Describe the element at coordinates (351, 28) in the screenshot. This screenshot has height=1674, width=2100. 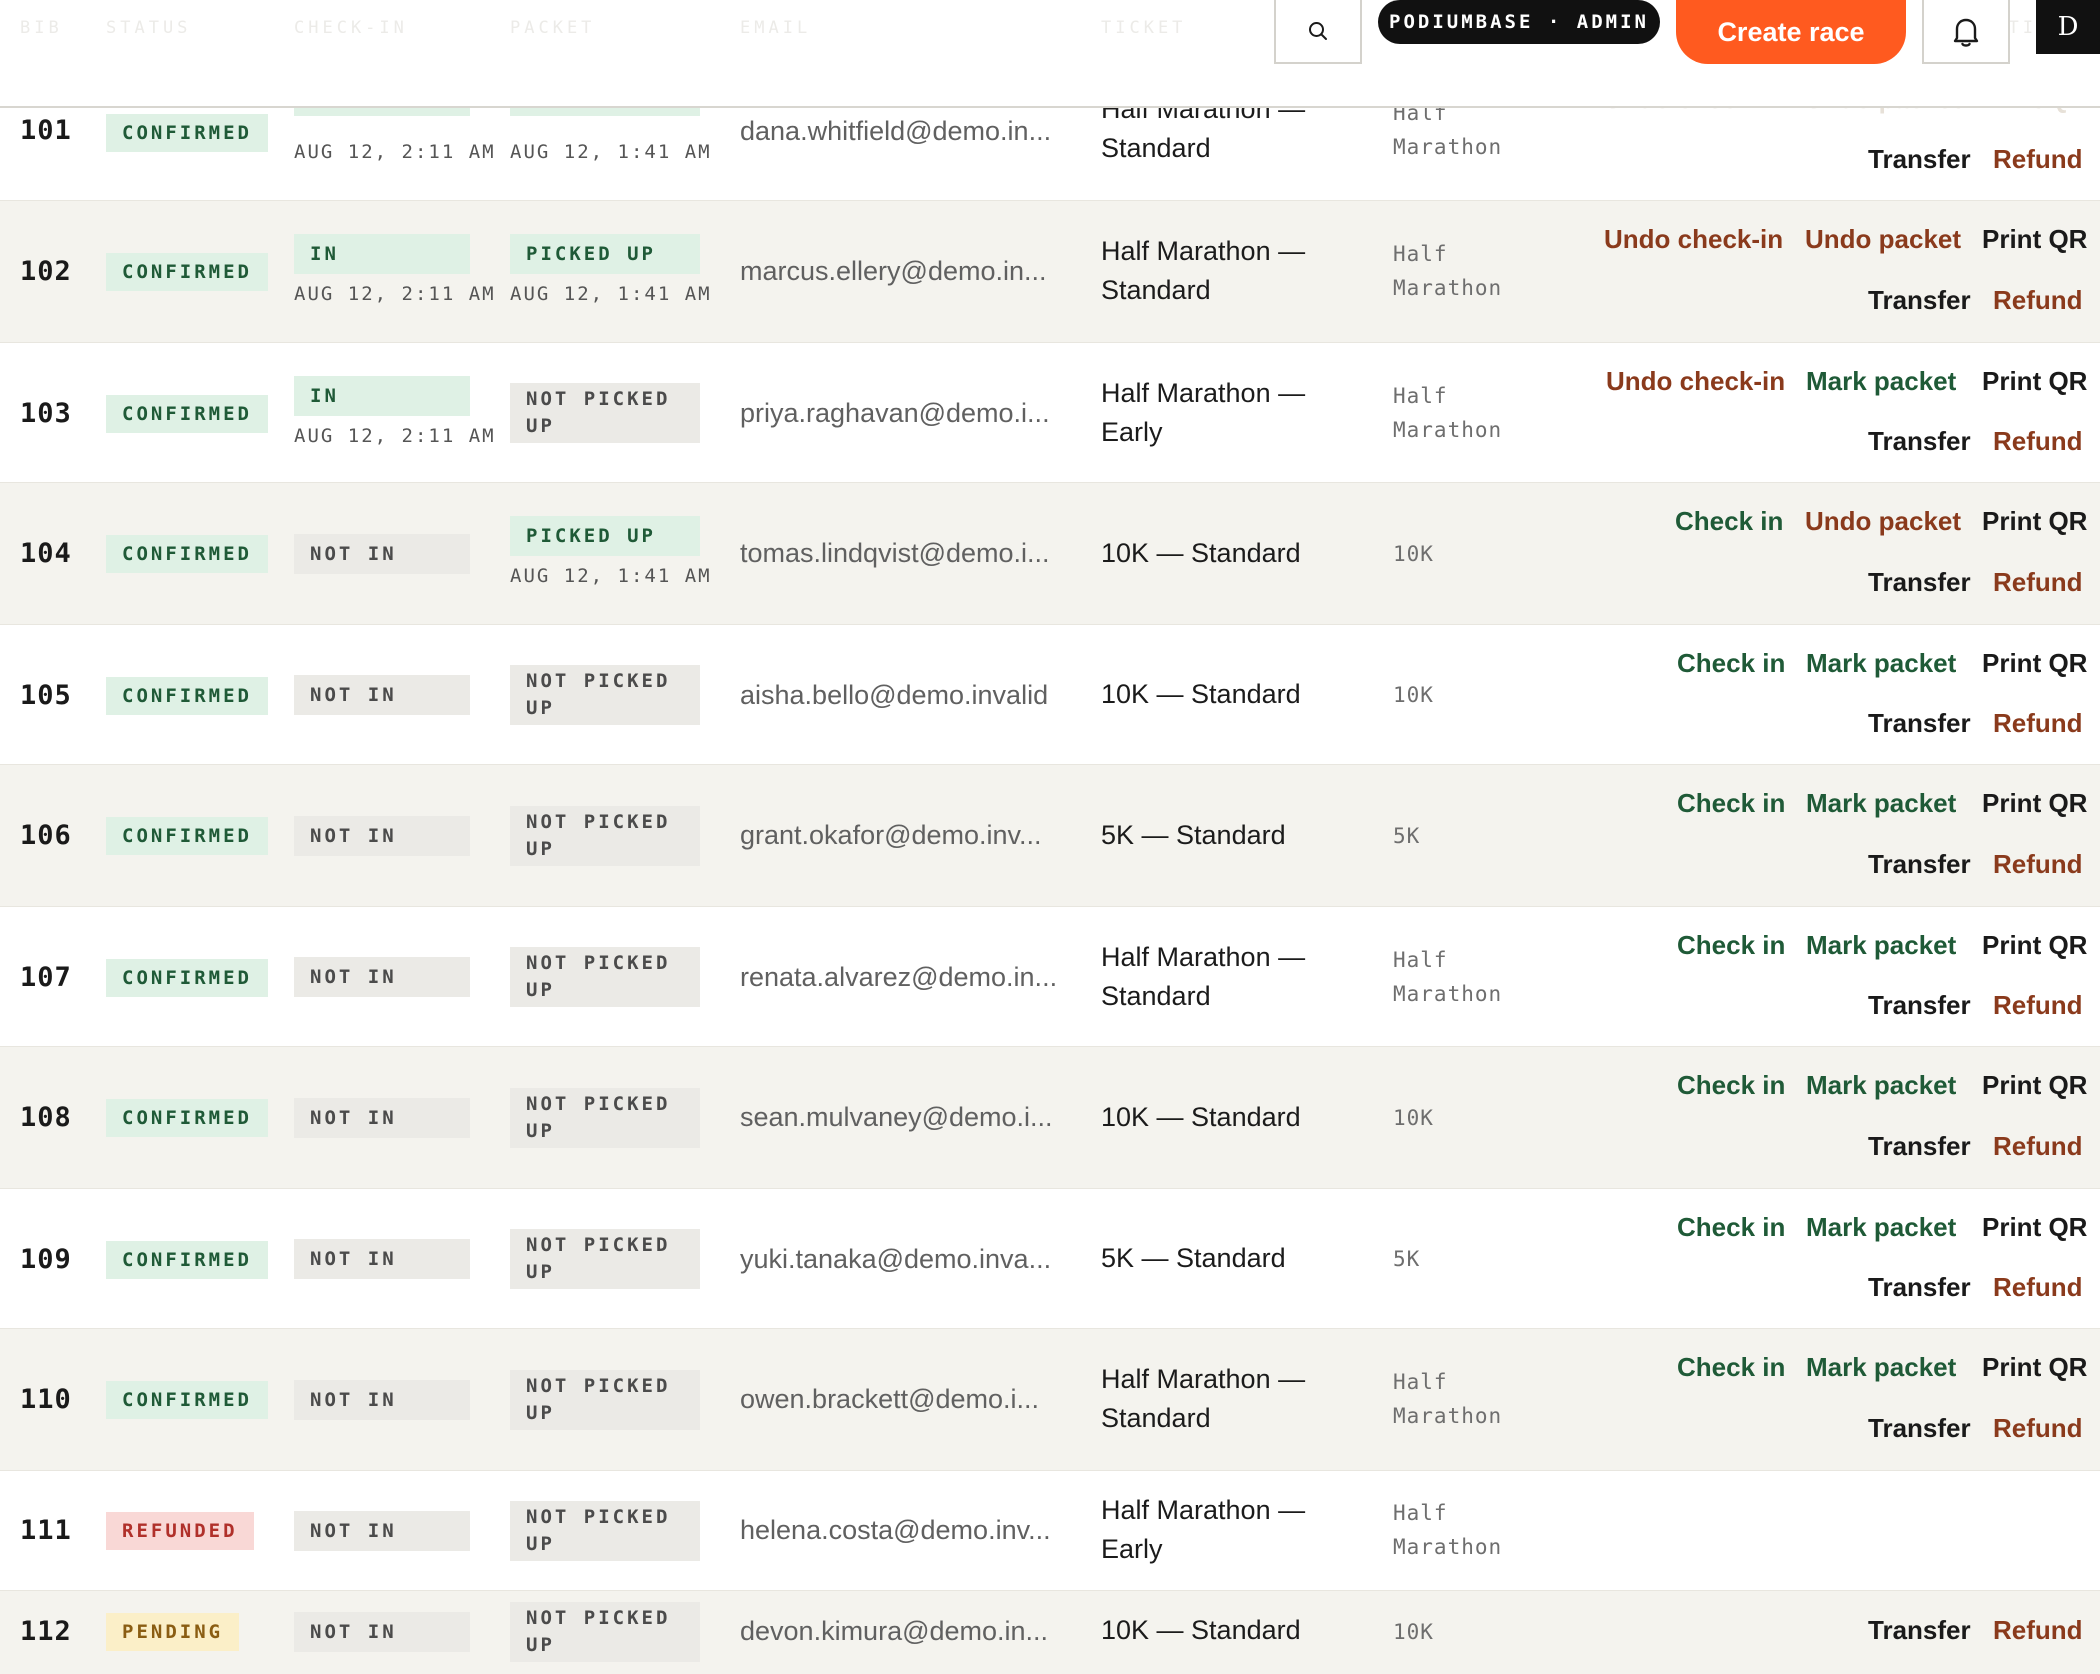
I see `column-header-check-in: CHECK-IN` at that location.